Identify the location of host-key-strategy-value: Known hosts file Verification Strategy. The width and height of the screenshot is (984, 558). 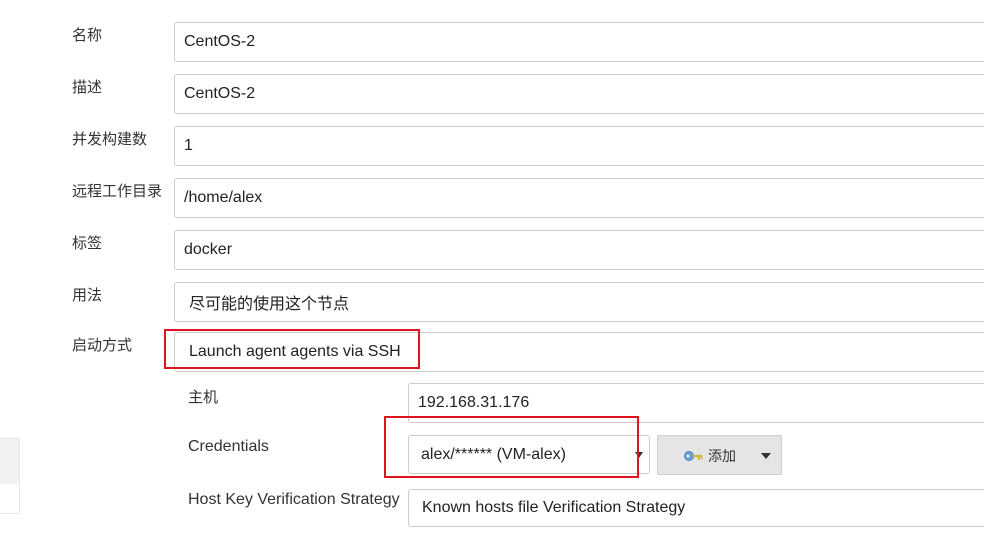
(554, 507).